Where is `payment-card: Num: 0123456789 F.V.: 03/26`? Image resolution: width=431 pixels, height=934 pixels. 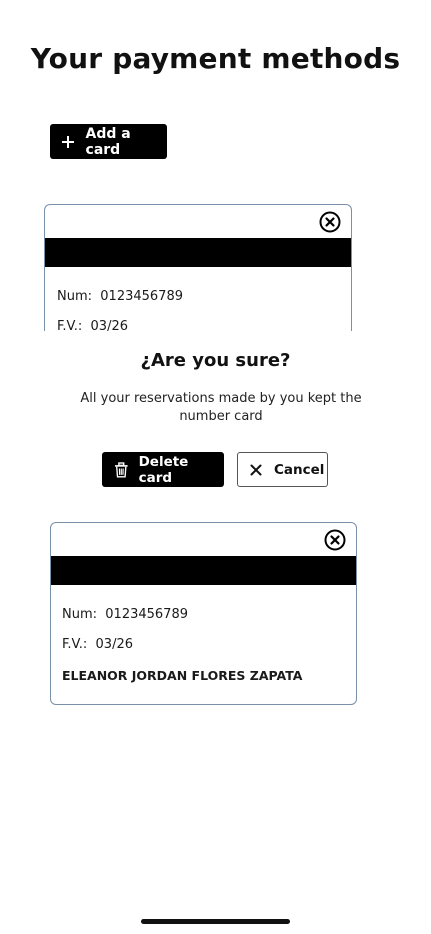 payment-card: Num: 0123456789 F.V.: 03/26 is located at coordinates (198, 267).